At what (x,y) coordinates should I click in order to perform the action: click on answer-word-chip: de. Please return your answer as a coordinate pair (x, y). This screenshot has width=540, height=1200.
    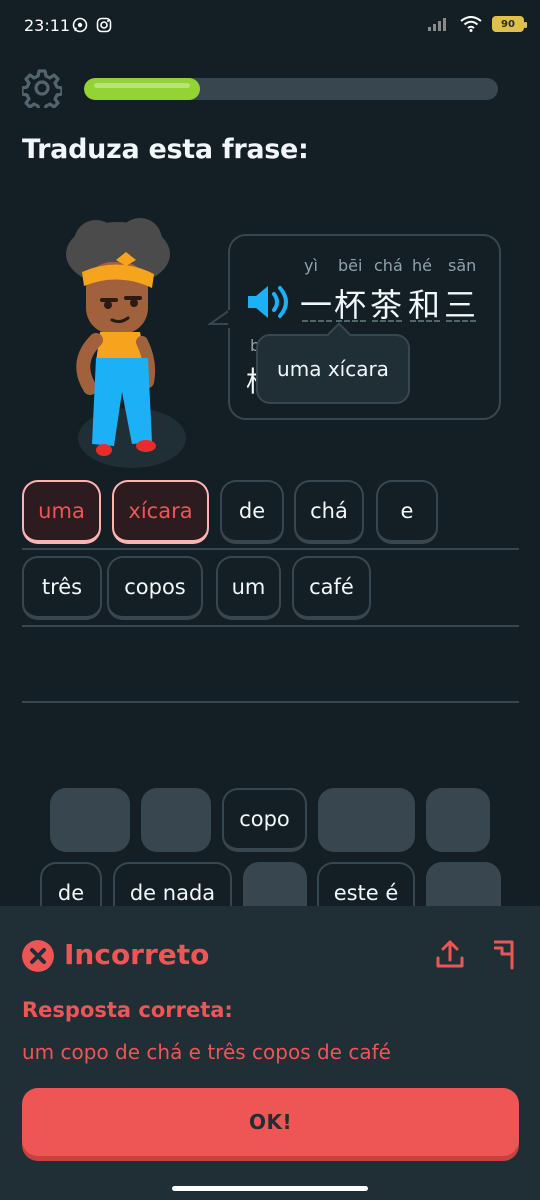
    Looking at the image, I should click on (252, 512).